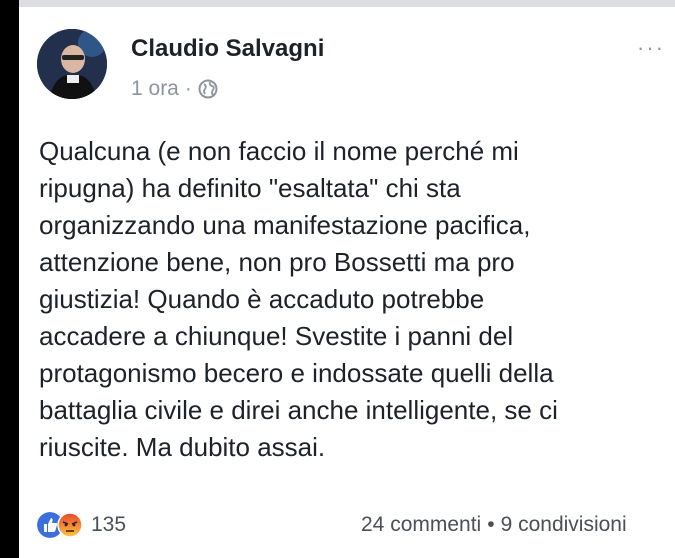  I want to click on more-options-button: ···, so click(651, 48).